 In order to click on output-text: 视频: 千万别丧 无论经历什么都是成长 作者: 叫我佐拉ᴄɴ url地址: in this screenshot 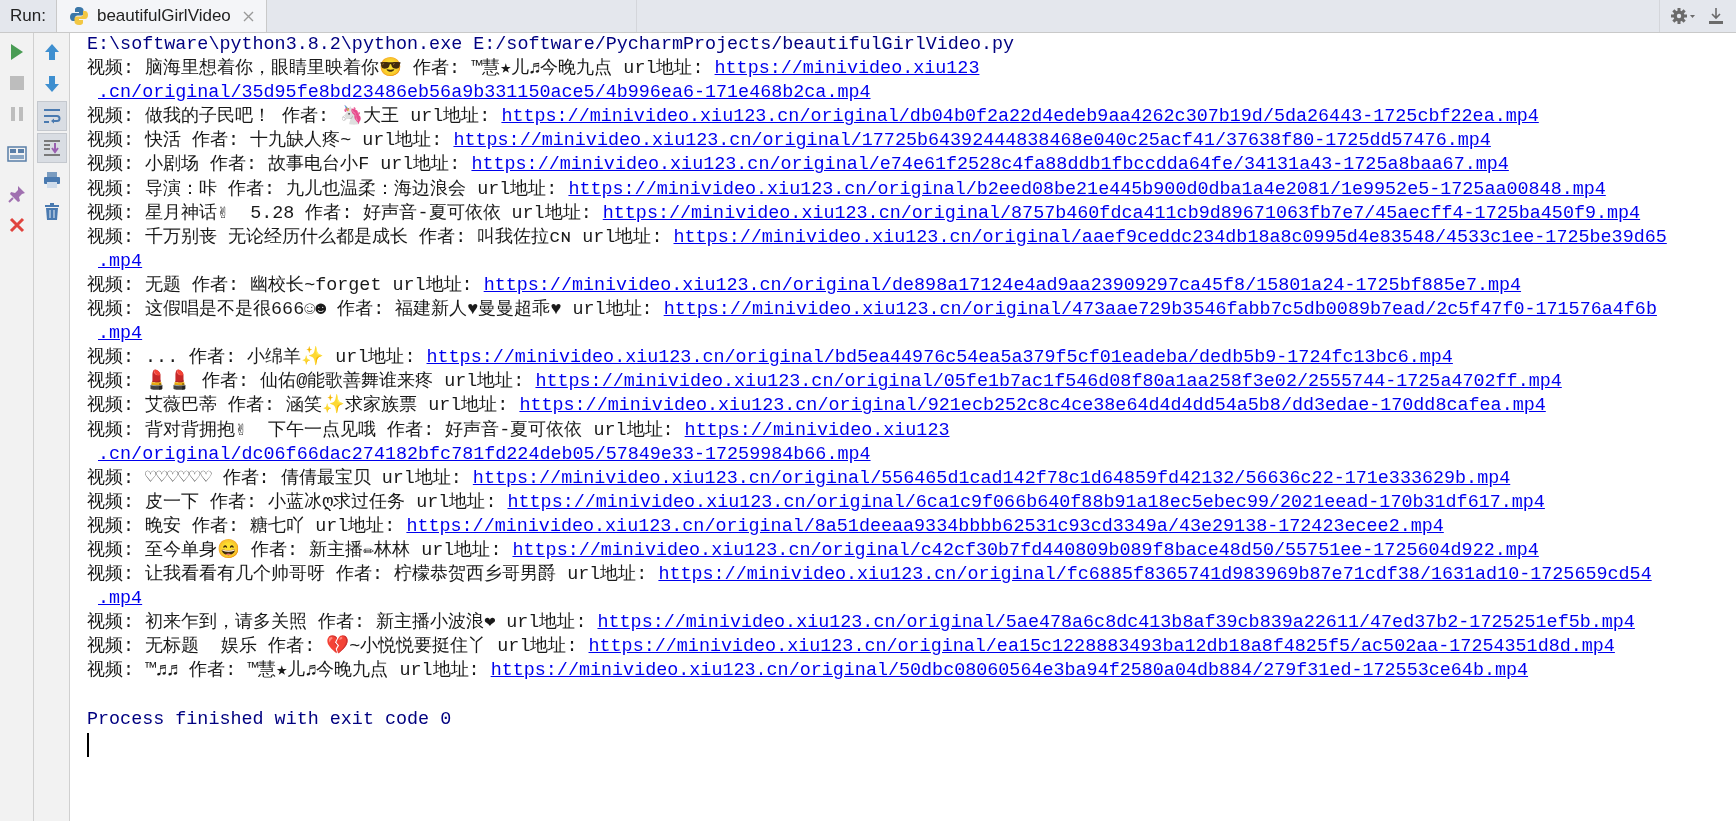, I will do `click(375, 237)`.